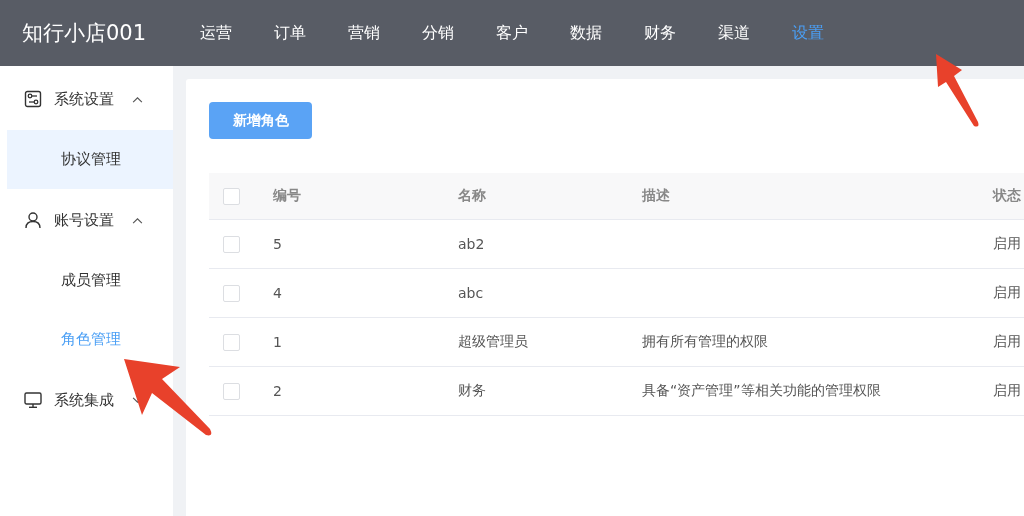 The width and height of the screenshot is (1024, 516). What do you see at coordinates (656, 195) in the screenshot?
I see `column-header: 描述` at bounding box center [656, 195].